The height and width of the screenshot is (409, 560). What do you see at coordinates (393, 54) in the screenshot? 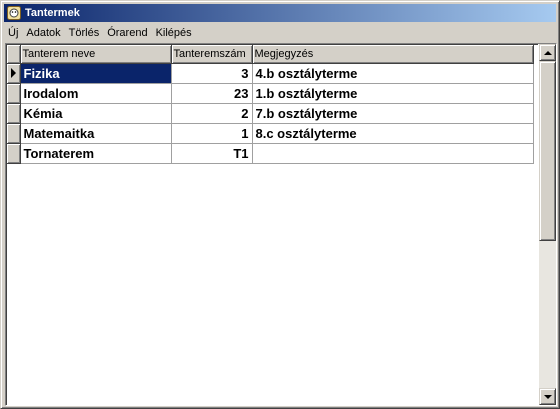
I see `column-header-note: Megjegyzés` at bounding box center [393, 54].